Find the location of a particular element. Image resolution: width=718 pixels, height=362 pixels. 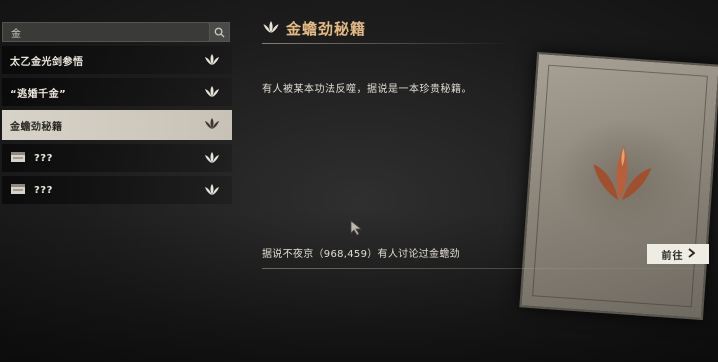

list-item-label: 金蟾劲秘籍 is located at coordinates (36, 127).